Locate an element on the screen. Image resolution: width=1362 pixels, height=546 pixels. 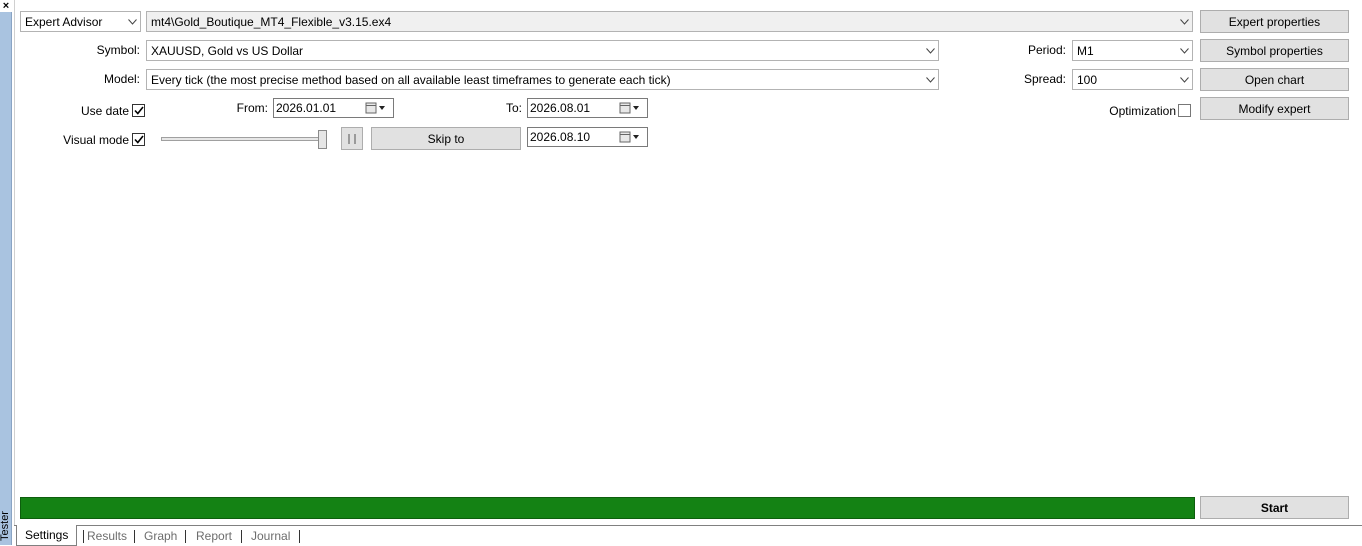
skip-to-date-value: 2026.08.10 is located at coordinates (560, 137).